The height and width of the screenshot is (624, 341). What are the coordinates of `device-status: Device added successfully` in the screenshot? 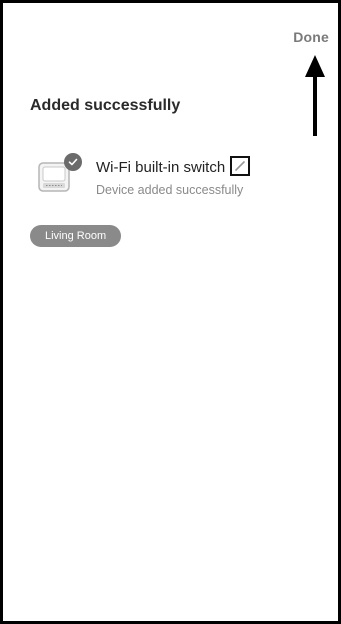 It's located at (170, 190).